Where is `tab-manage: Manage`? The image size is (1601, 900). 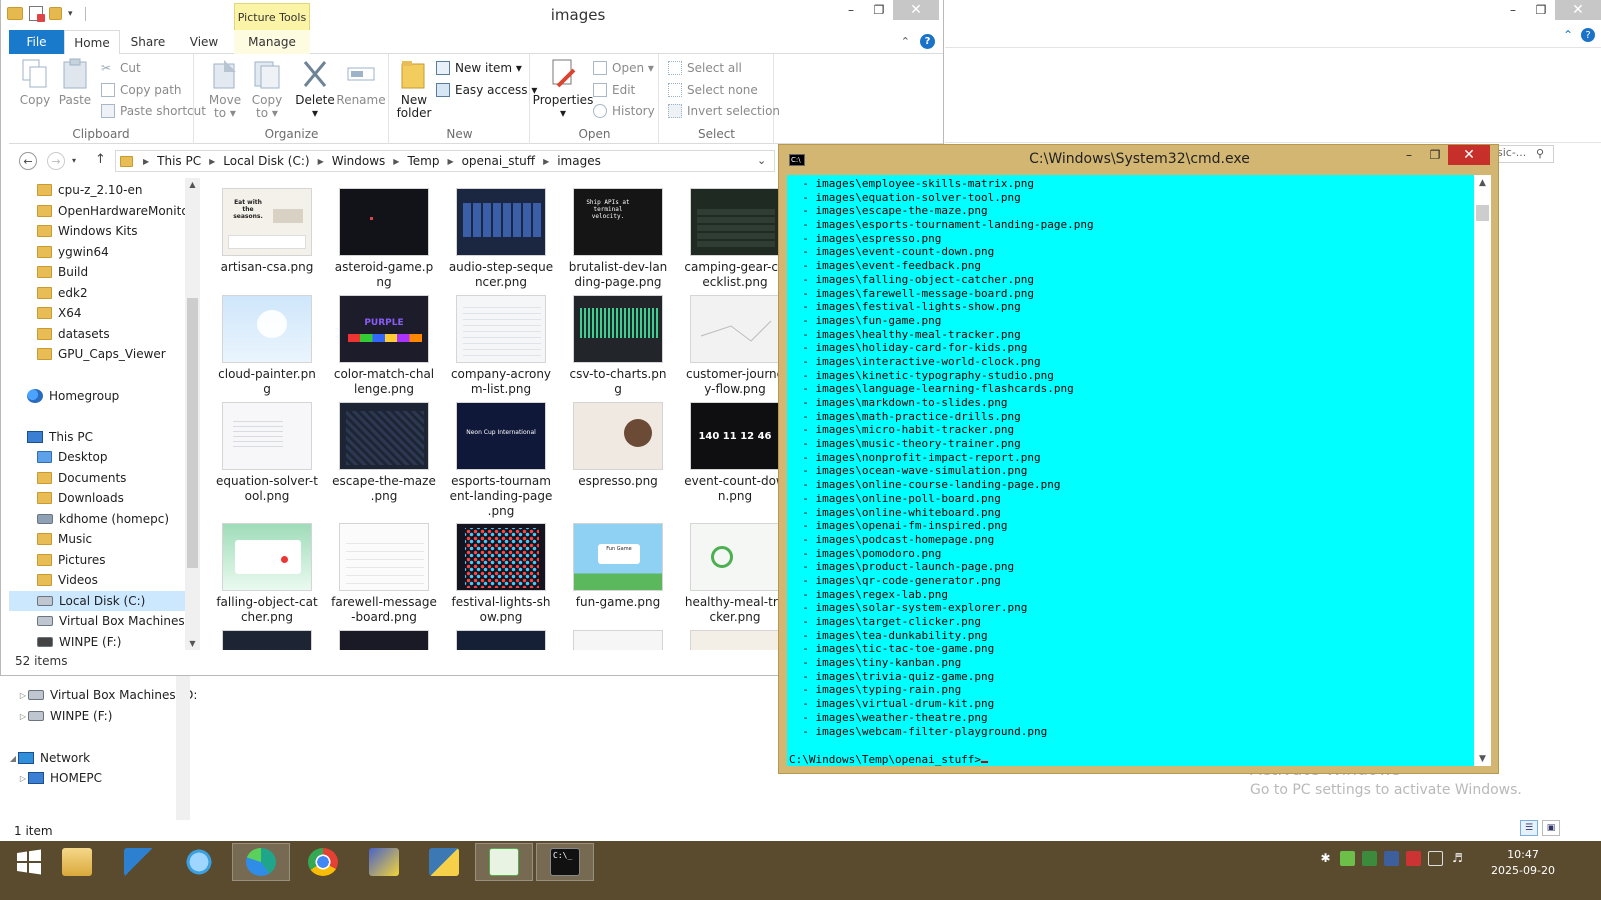 tab-manage: Manage is located at coordinates (272, 42).